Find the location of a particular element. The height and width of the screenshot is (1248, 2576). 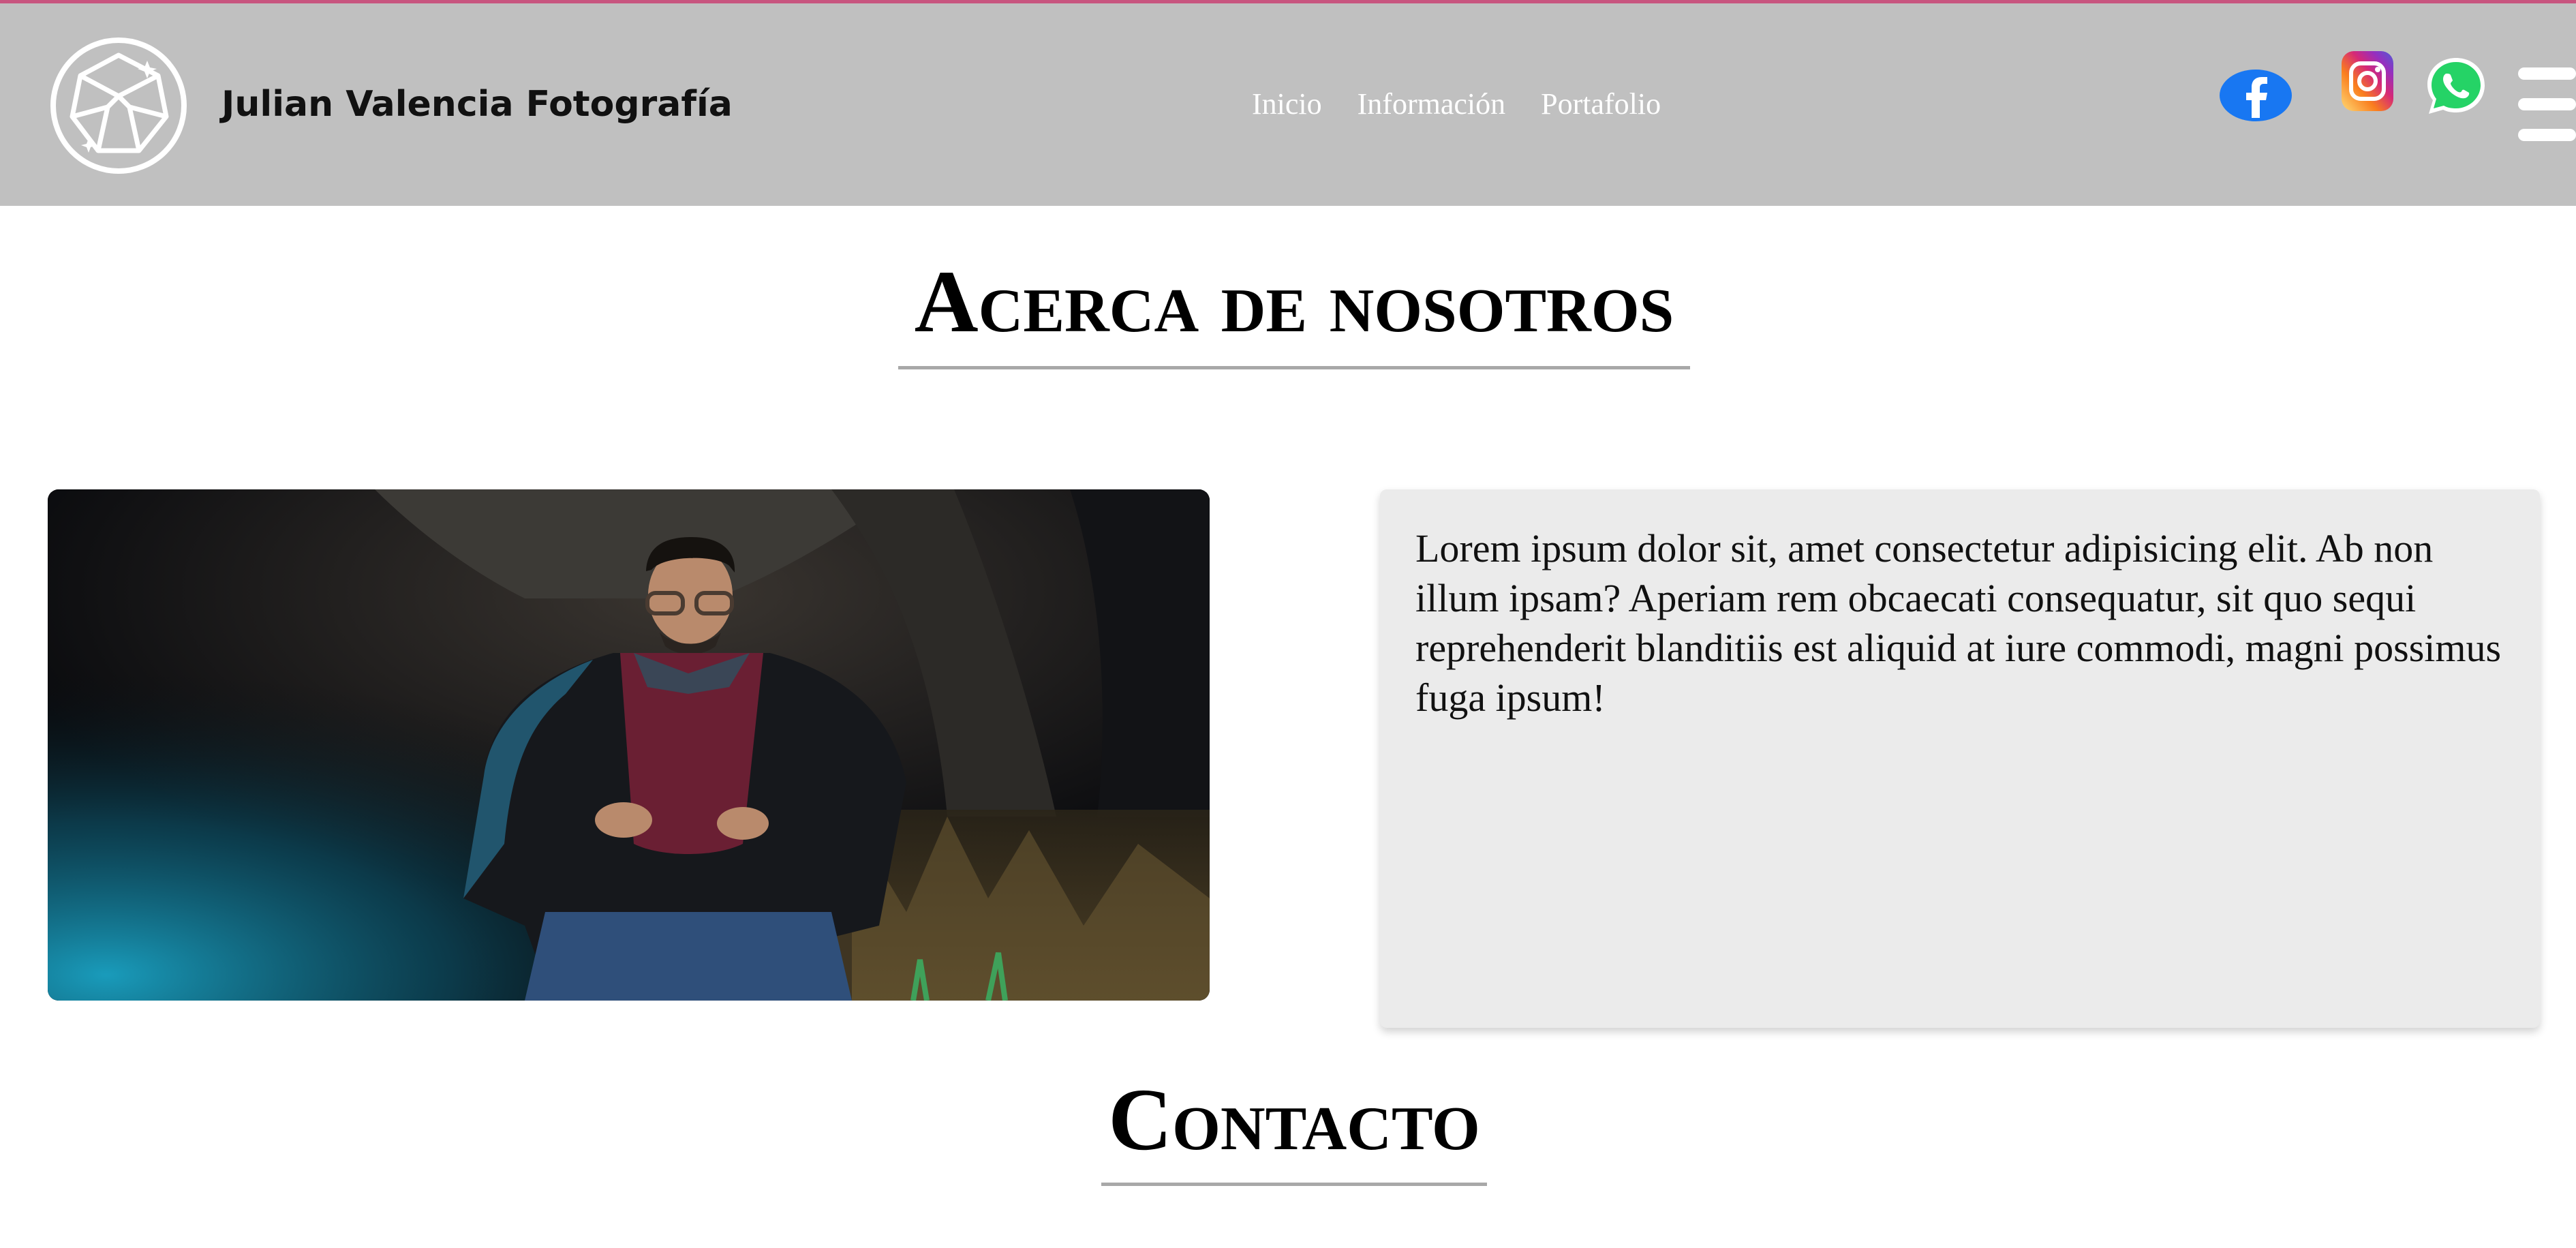

hamburger-menu-icon is located at coordinates (2547, 104).